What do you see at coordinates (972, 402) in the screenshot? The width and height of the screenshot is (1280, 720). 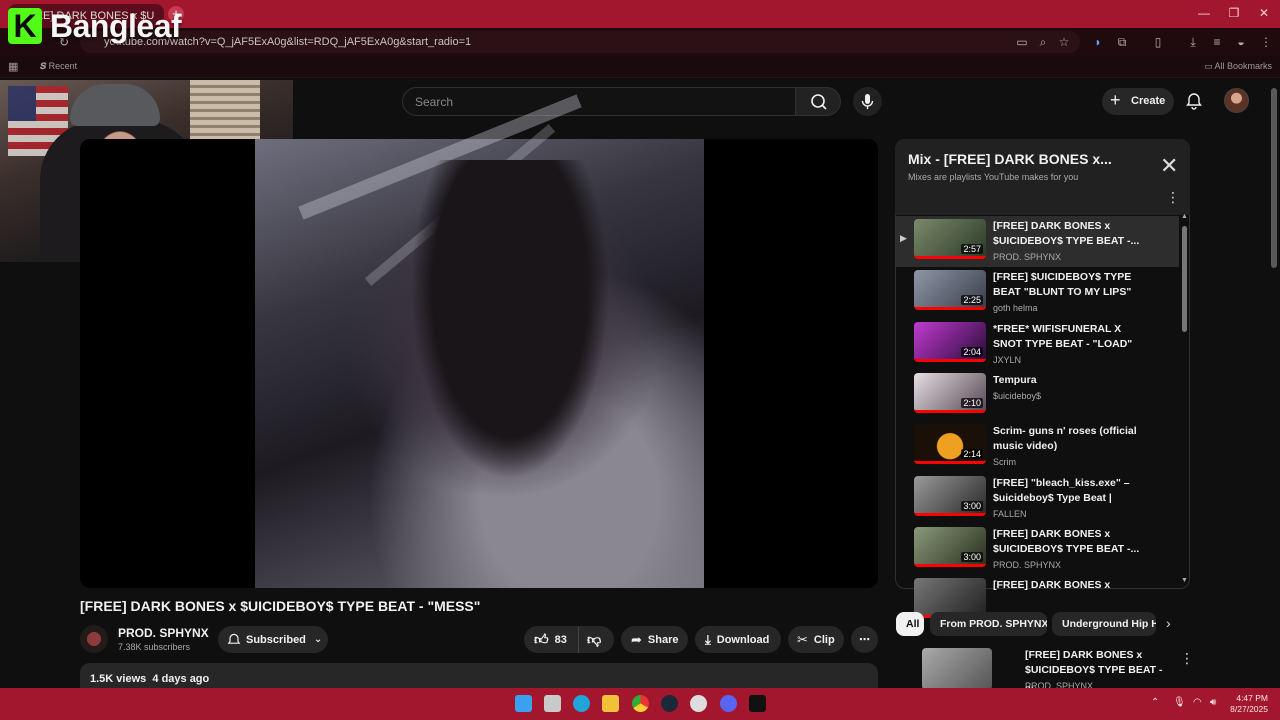 I see `video-duration: 2:10` at bounding box center [972, 402].